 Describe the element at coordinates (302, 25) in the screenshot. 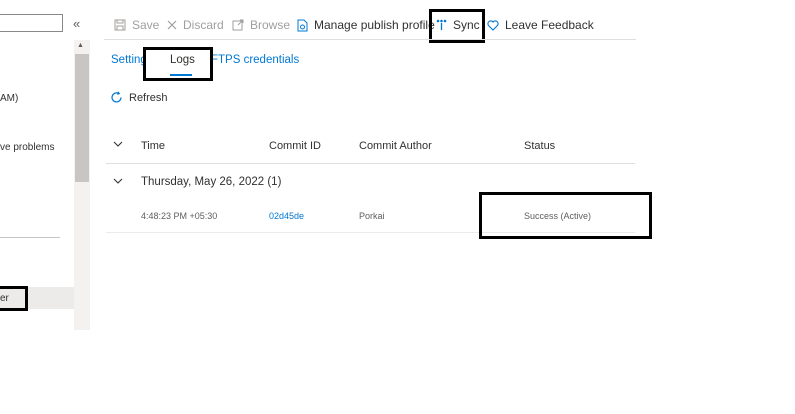

I see `publish-profile-icon` at that location.